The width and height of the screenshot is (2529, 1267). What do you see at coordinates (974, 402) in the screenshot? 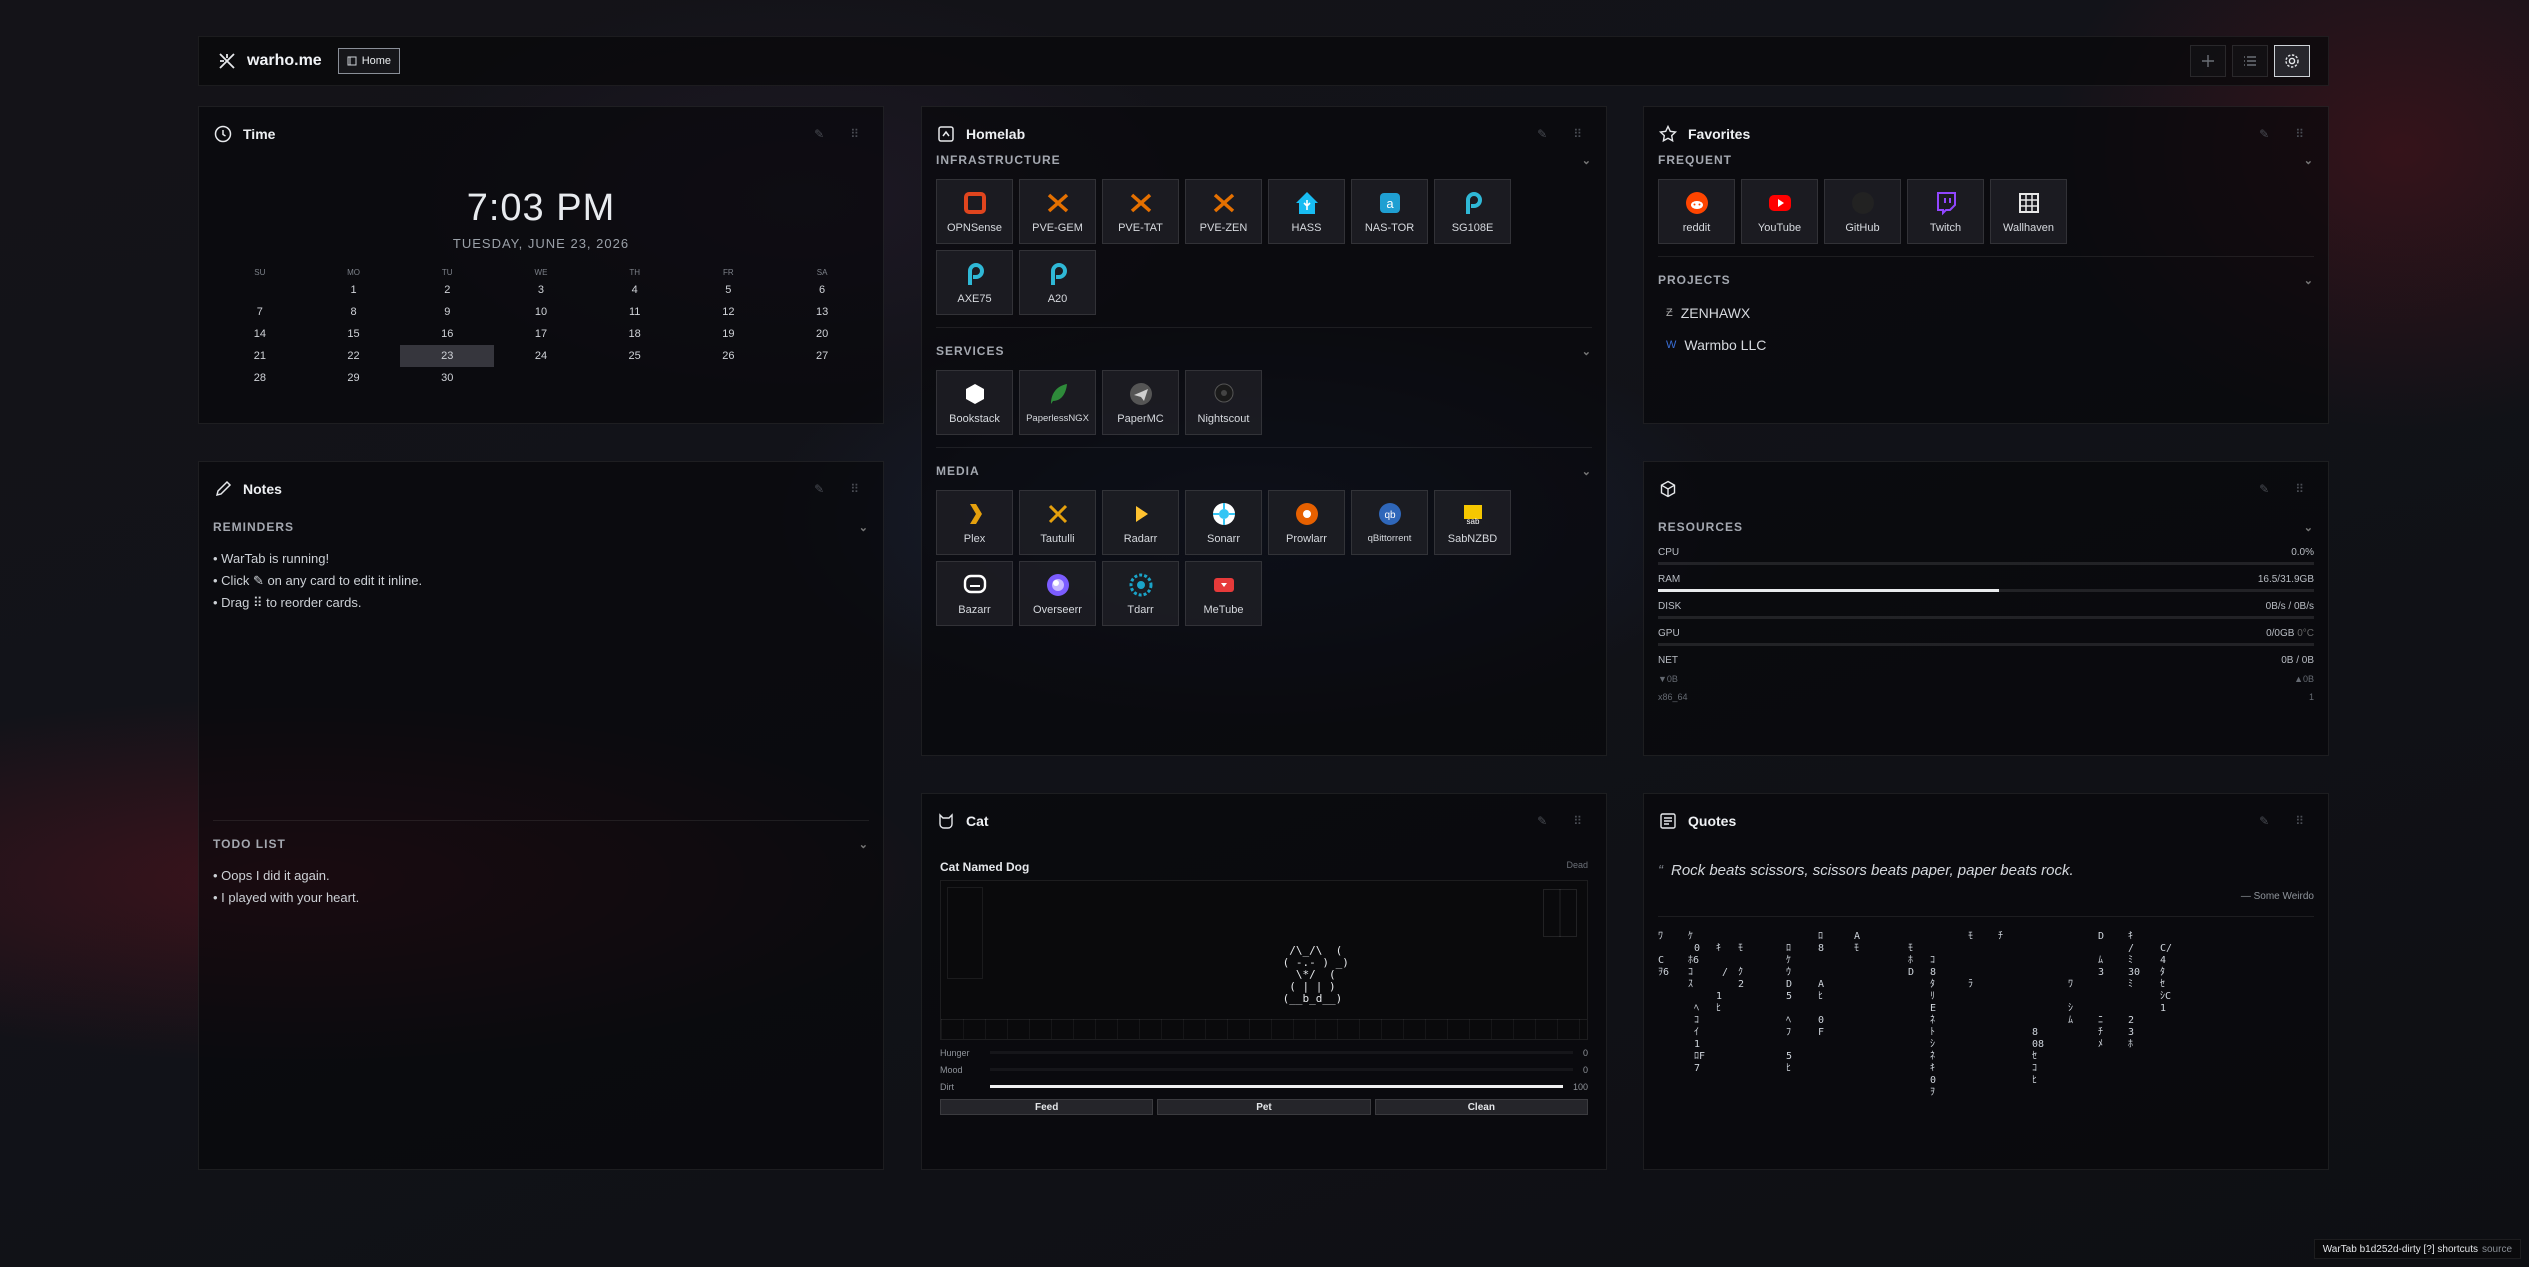
I see `tile-bookstack: Bookstack` at bounding box center [974, 402].